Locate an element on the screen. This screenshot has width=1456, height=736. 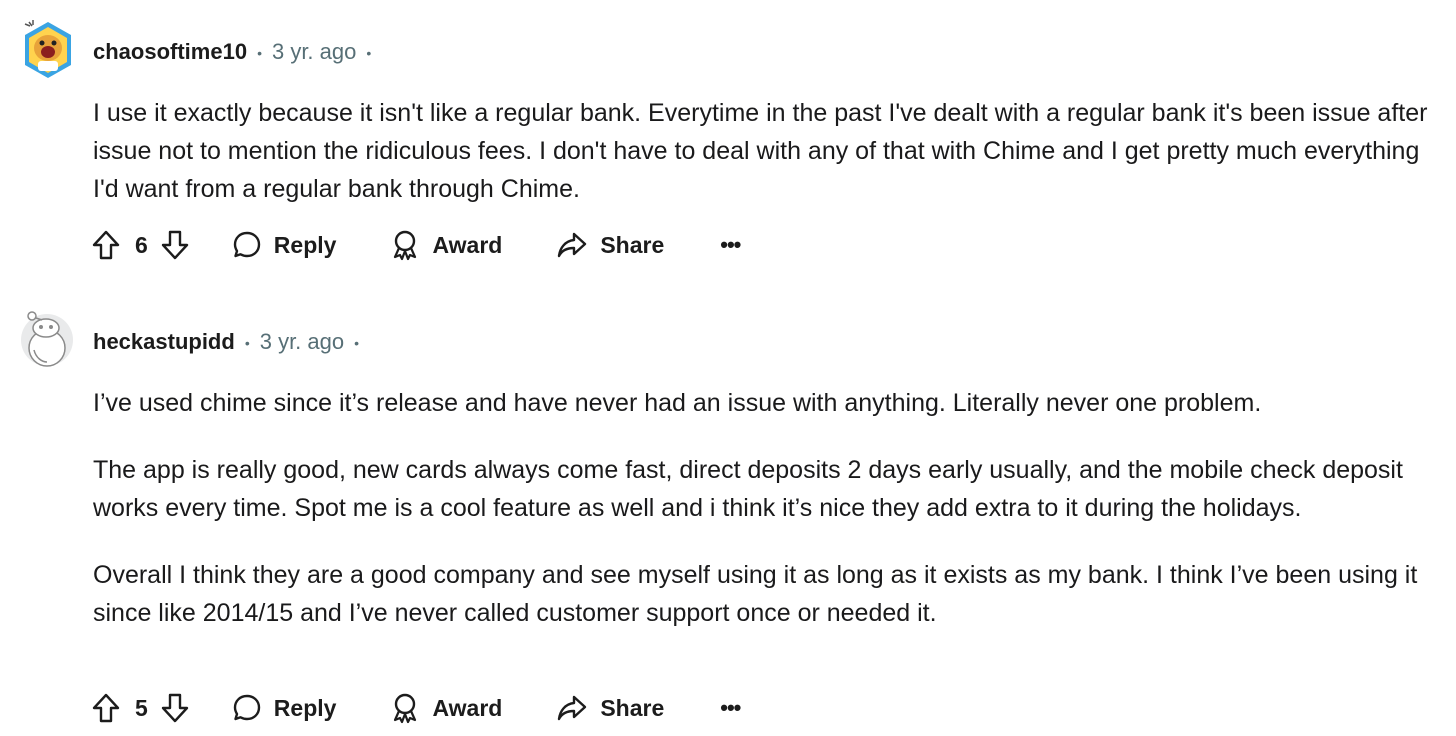
comment-meta: heckastupidd • 3 yr. ago • is located at coordinates (231, 342).